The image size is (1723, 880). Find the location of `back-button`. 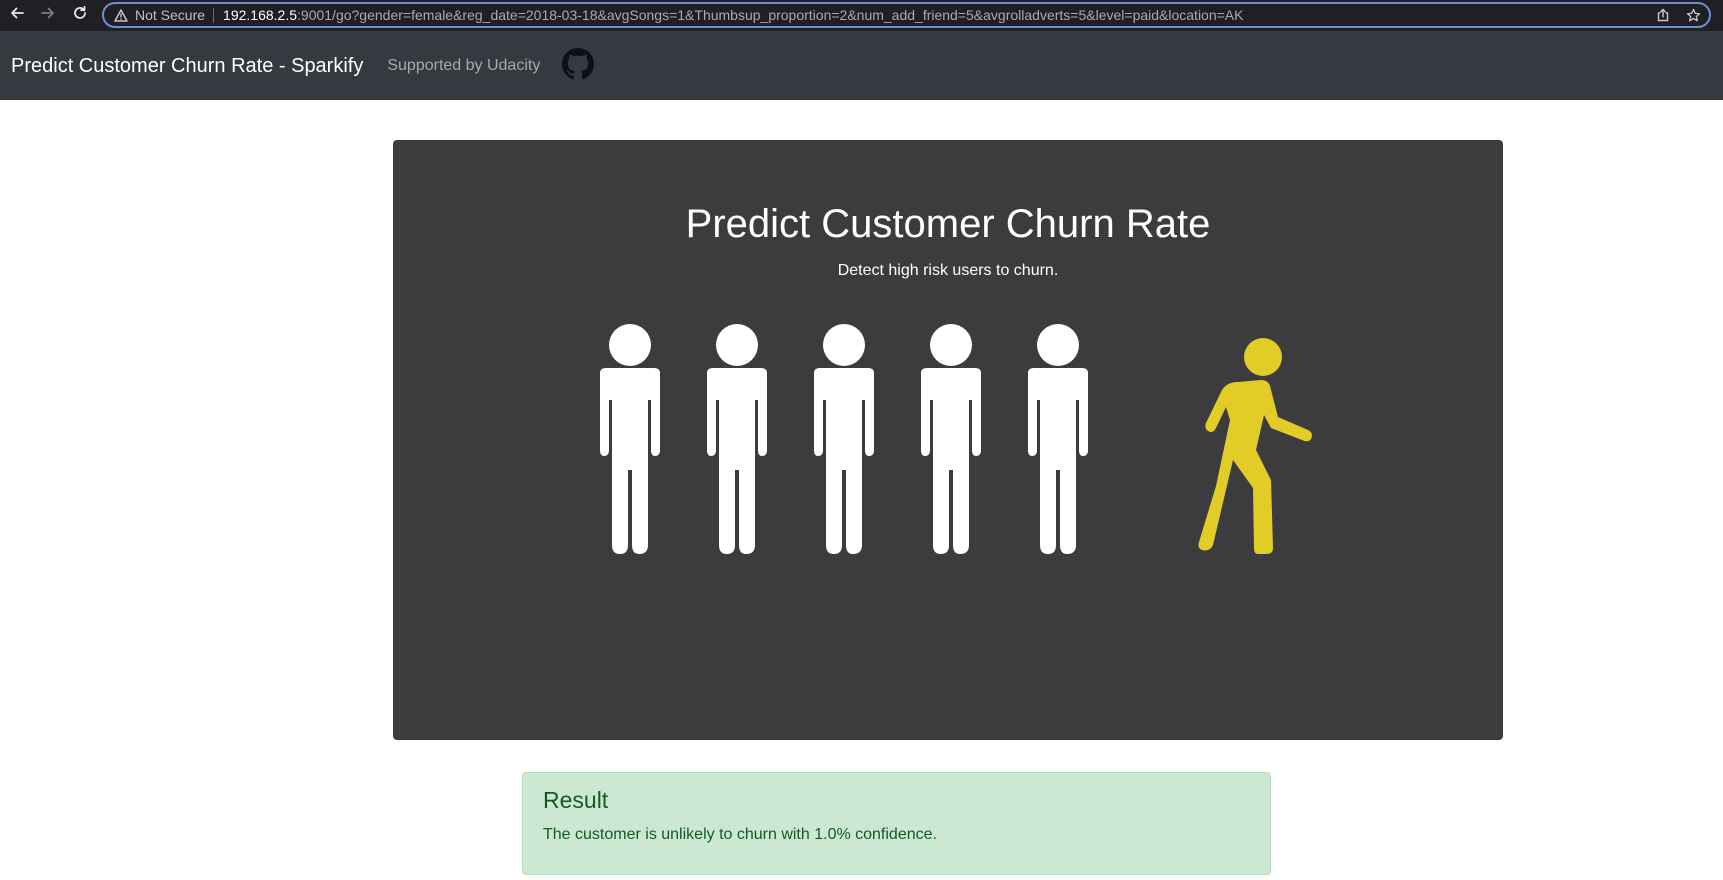

back-button is located at coordinates (17, 15).